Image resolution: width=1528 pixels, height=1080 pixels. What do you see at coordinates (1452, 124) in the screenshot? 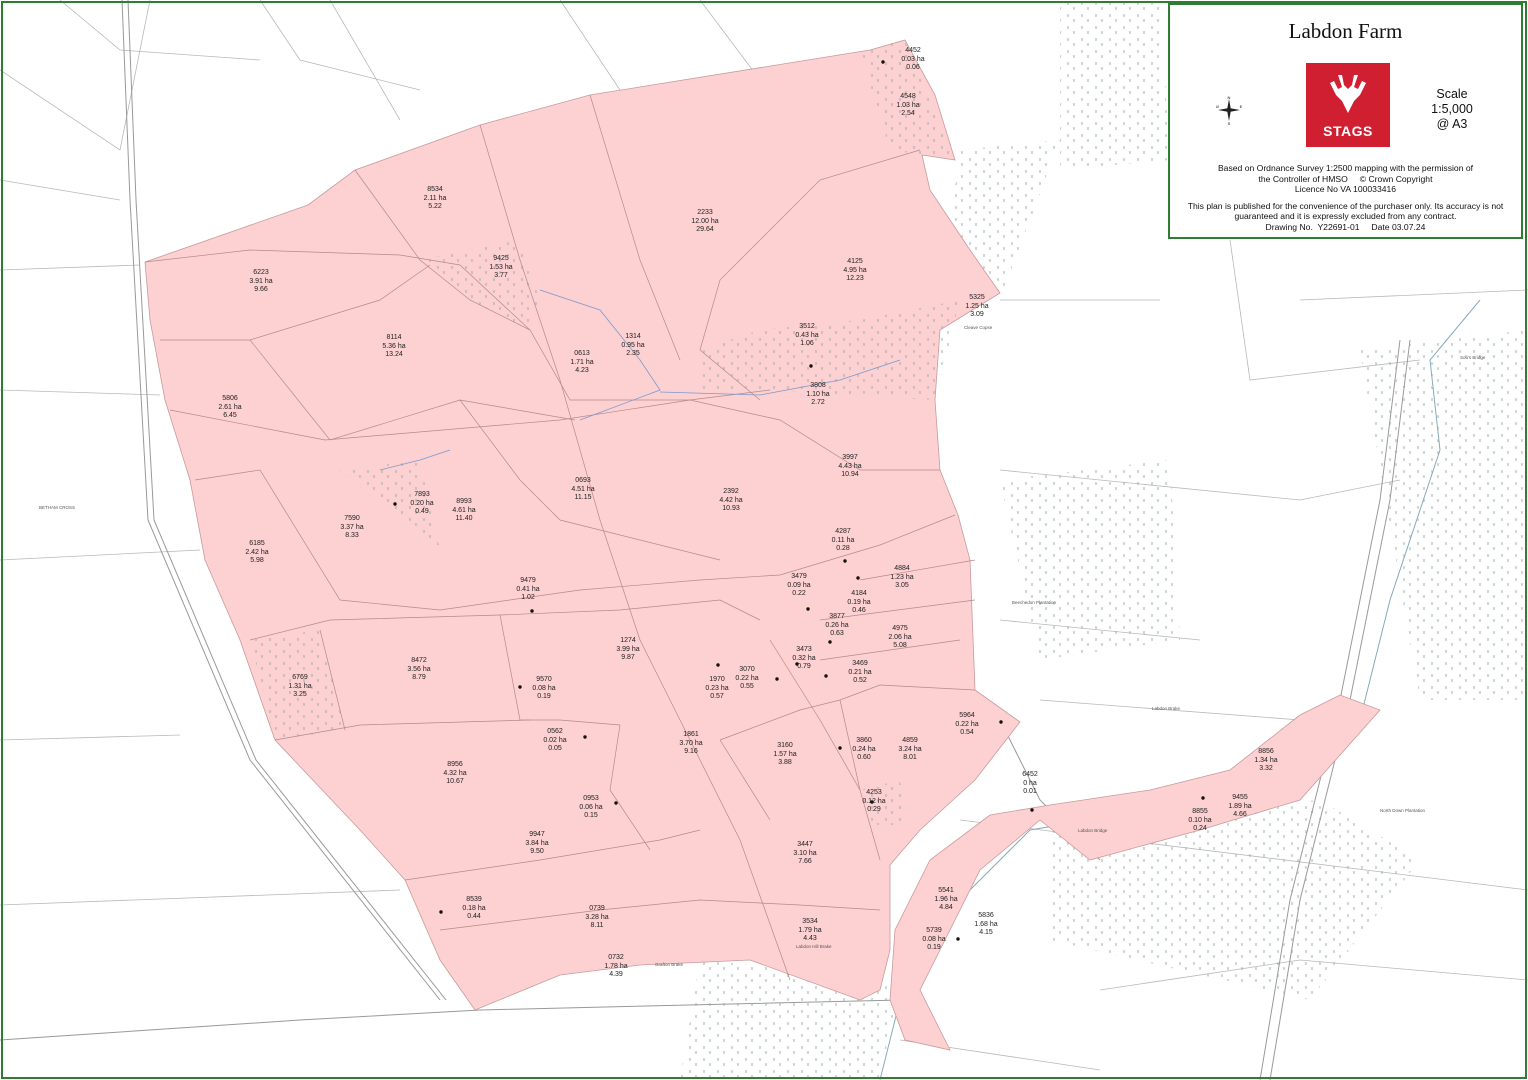
I see `scale-paper: @ A3` at bounding box center [1452, 124].